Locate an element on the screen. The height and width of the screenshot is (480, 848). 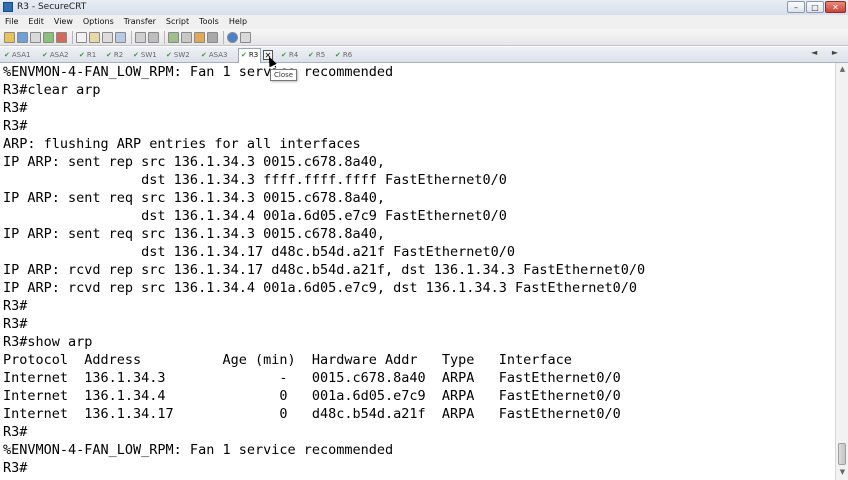
vertical-scrollbar: ▲ ▼ is located at coordinates (841, 271).